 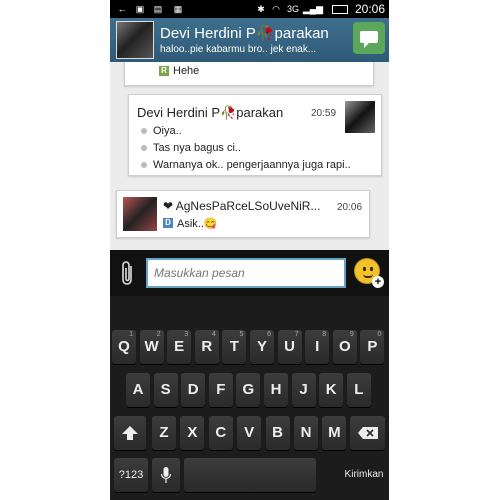 I want to click on key-a: A, so click(x=138, y=390).